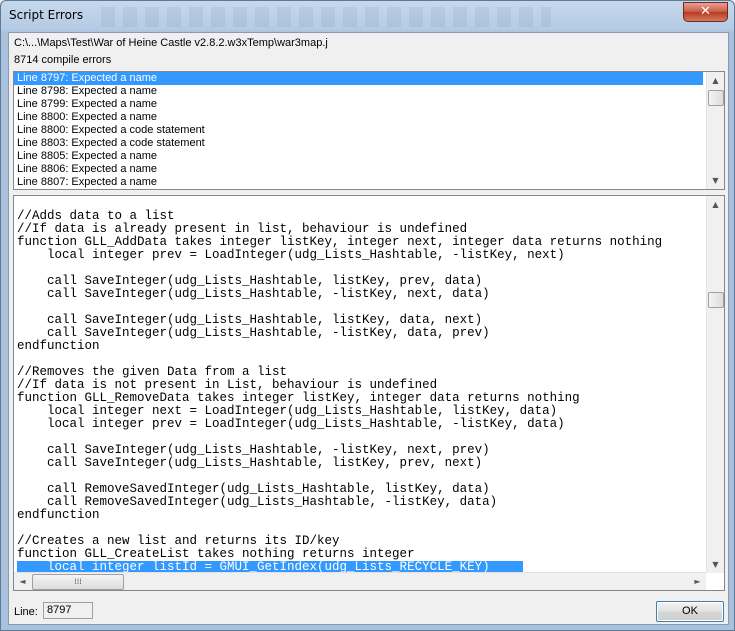  I want to click on error-list-item: Line 8800: Expected a code statement, so click(358, 130).